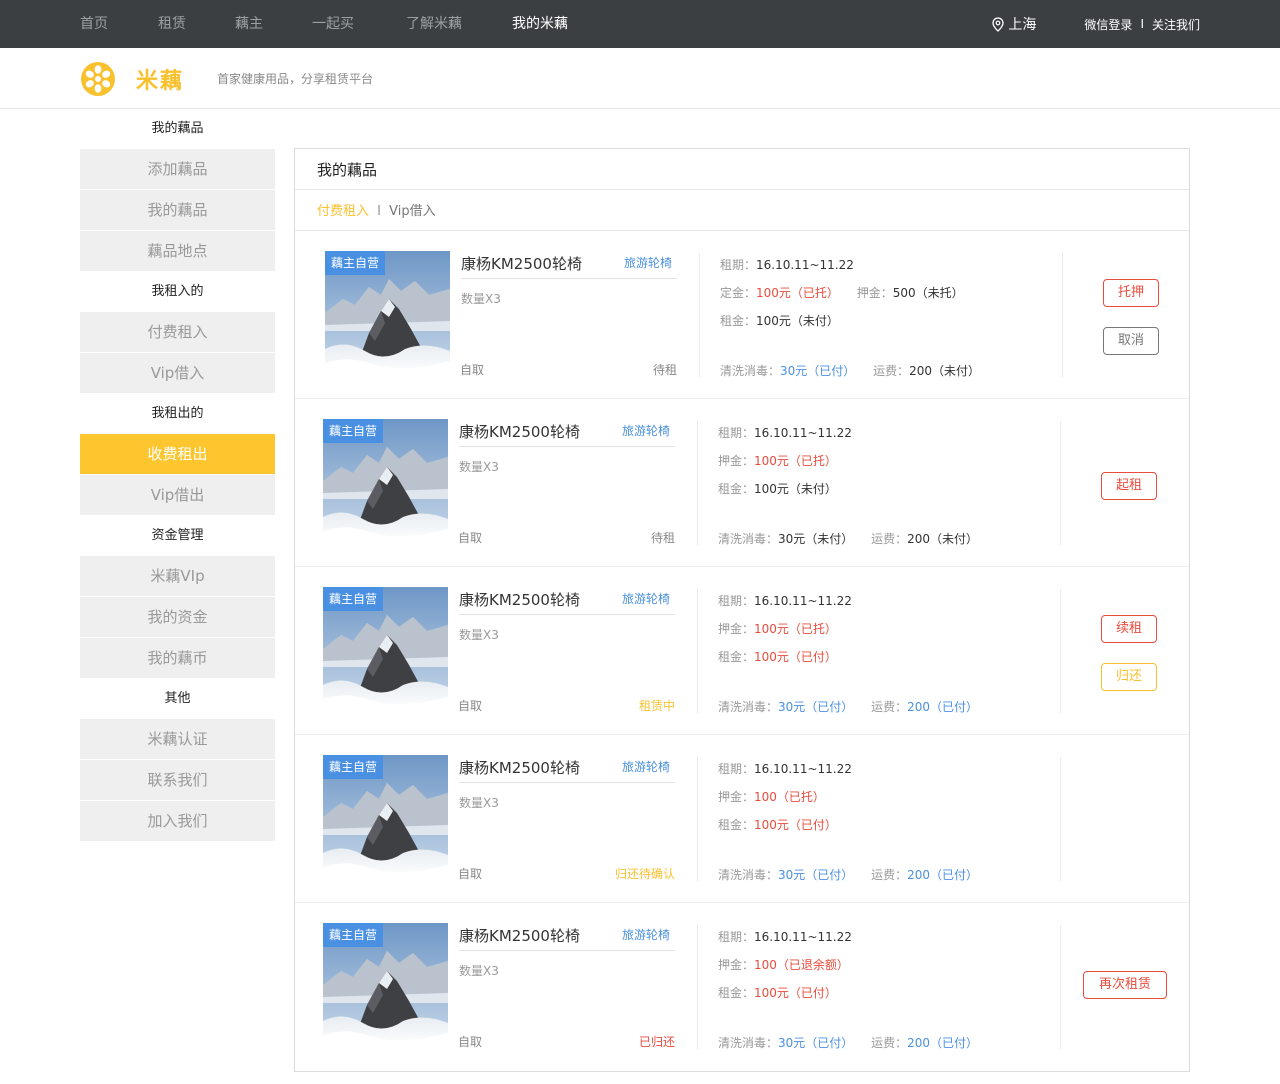 The image size is (1280, 1084). What do you see at coordinates (177, 251) in the screenshot?
I see `sidebar-item: 藕品地点` at bounding box center [177, 251].